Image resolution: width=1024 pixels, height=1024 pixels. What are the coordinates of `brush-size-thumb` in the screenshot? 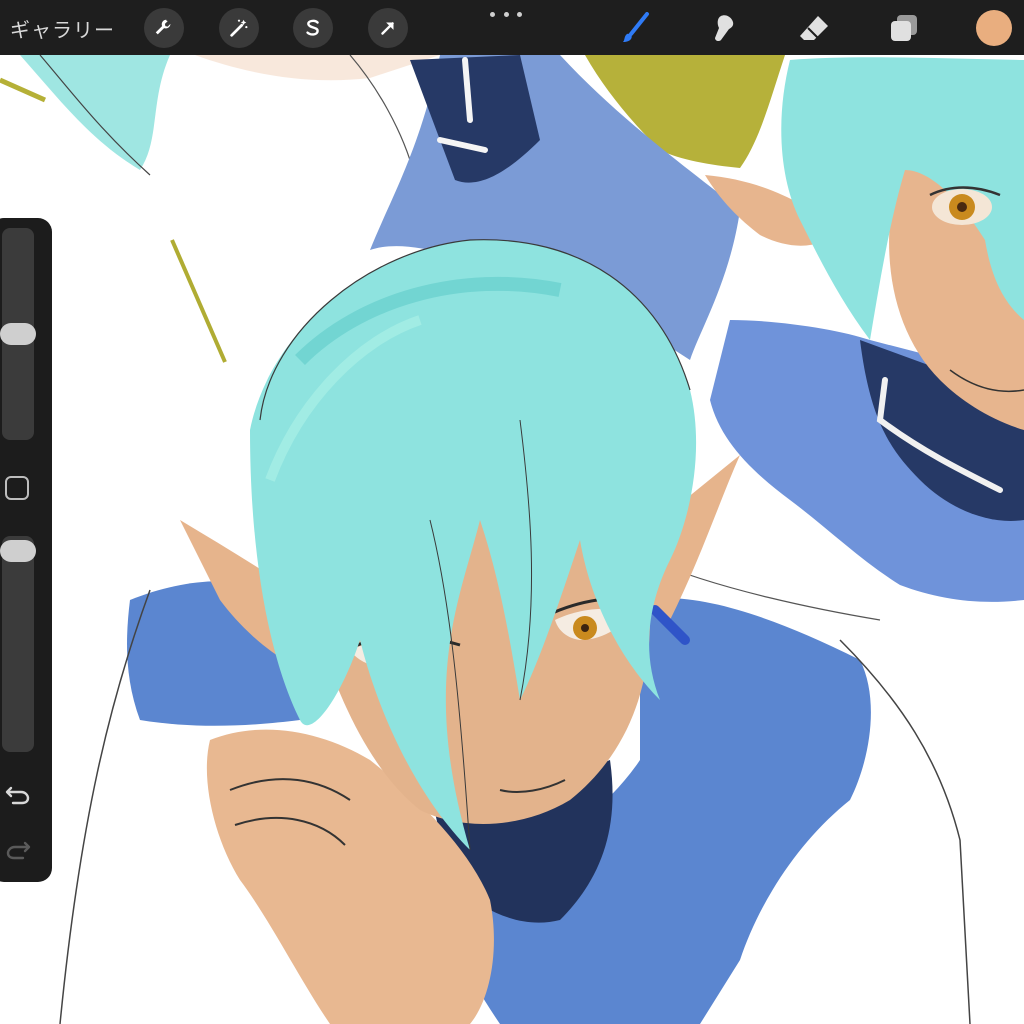 It's located at (18, 334).